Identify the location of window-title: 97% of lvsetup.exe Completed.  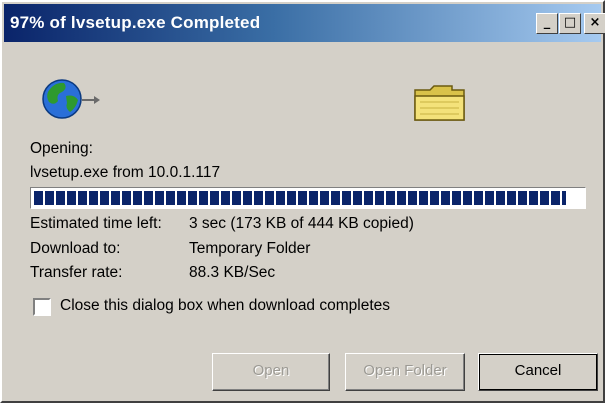
(135, 22).